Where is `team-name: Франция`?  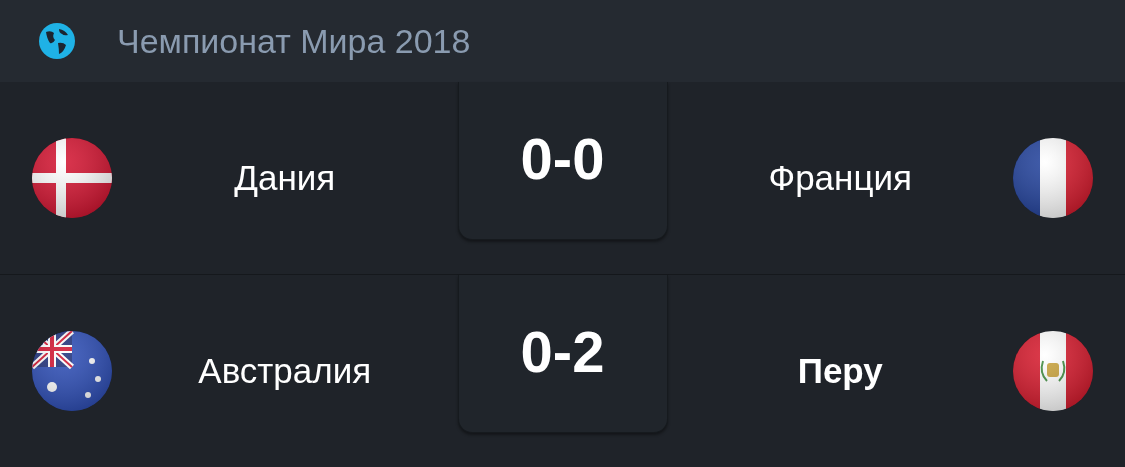
team-name: Франция is located at coordinates (840, 177).